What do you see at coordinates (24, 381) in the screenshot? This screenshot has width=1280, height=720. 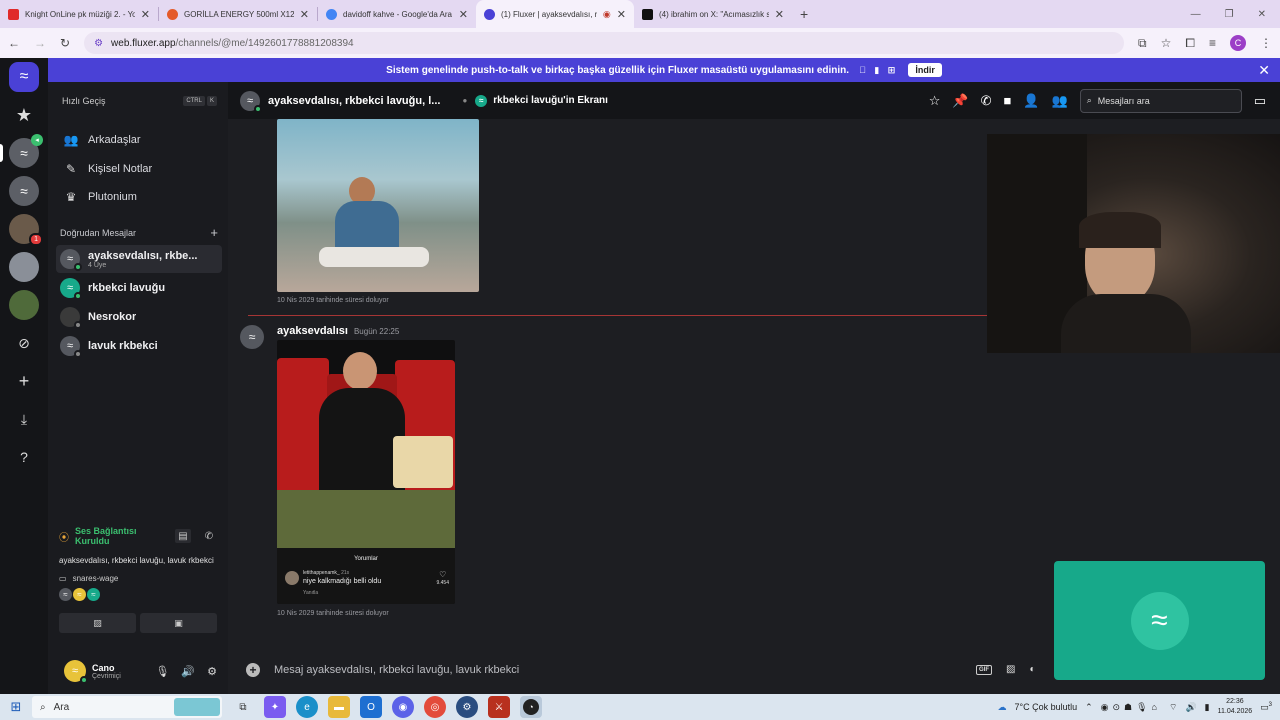 I see `add-server-icon: +` at bounding box center [24, 381].